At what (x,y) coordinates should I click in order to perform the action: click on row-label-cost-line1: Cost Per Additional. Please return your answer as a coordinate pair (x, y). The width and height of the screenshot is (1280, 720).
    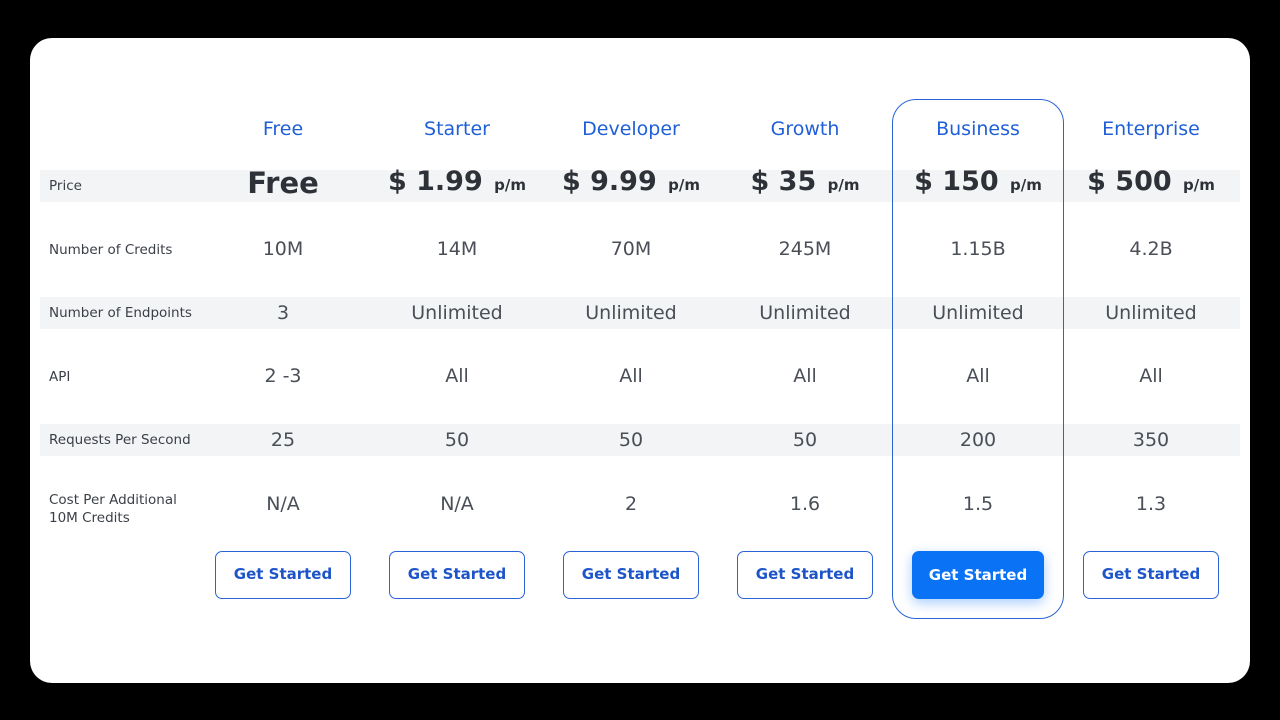
    Looking at the image, I should click on (113, 500).